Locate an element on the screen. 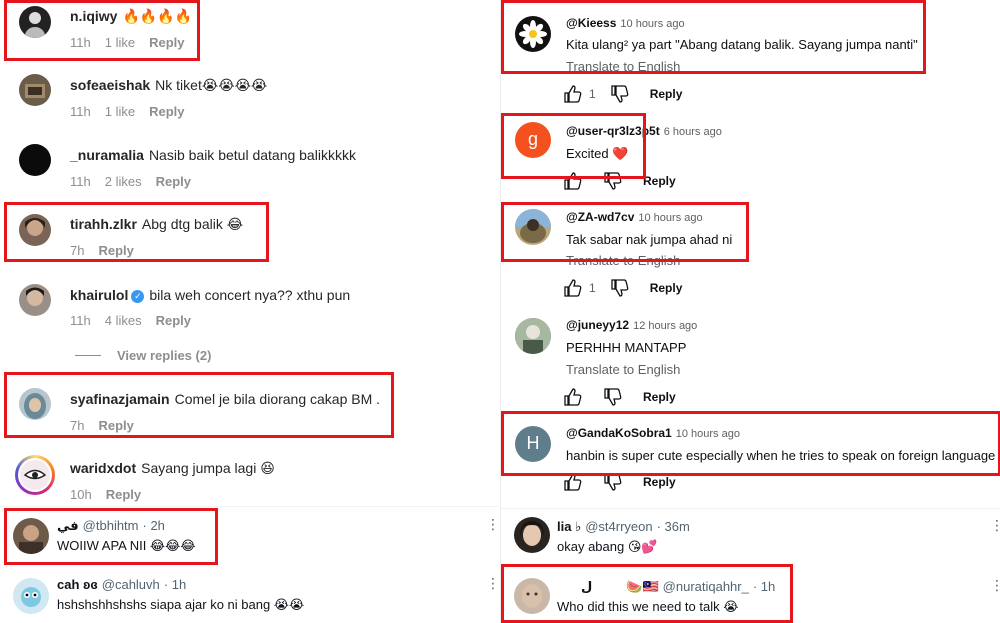 The width and height of the screenshot is (1000, 623). comment-username: @Kieess 10 hours ago is located at coordinates (625, 23).